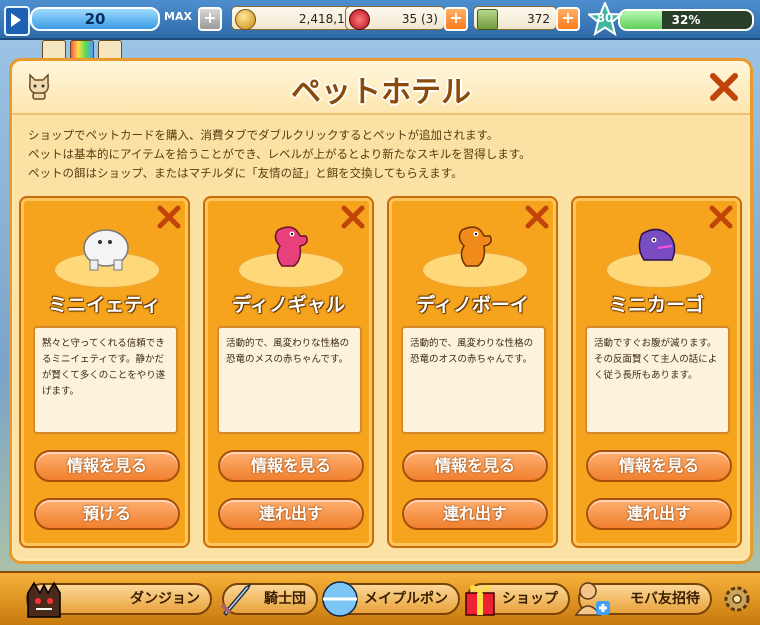 This screenshot has width=760, height=625. I want to click on pet-description: 活動ですぐお腹が減ります。その反面賢くて主人の話によく従う長所もあります。, so click(657, 380).